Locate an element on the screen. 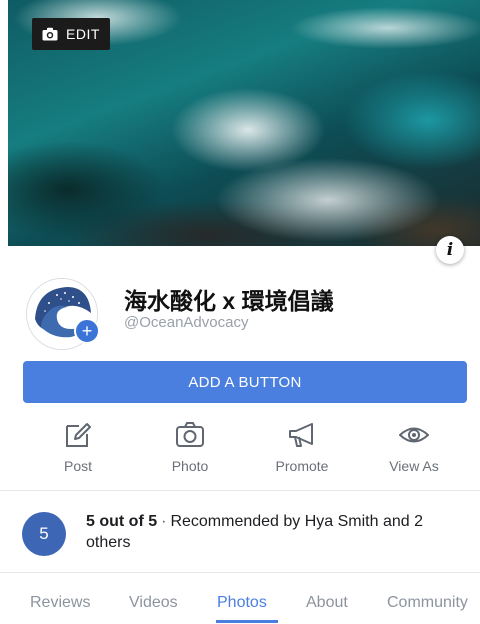 Image resolution: width=480 pixels, height=624 pixels. eye-icon is located at coordinates (414, 435).